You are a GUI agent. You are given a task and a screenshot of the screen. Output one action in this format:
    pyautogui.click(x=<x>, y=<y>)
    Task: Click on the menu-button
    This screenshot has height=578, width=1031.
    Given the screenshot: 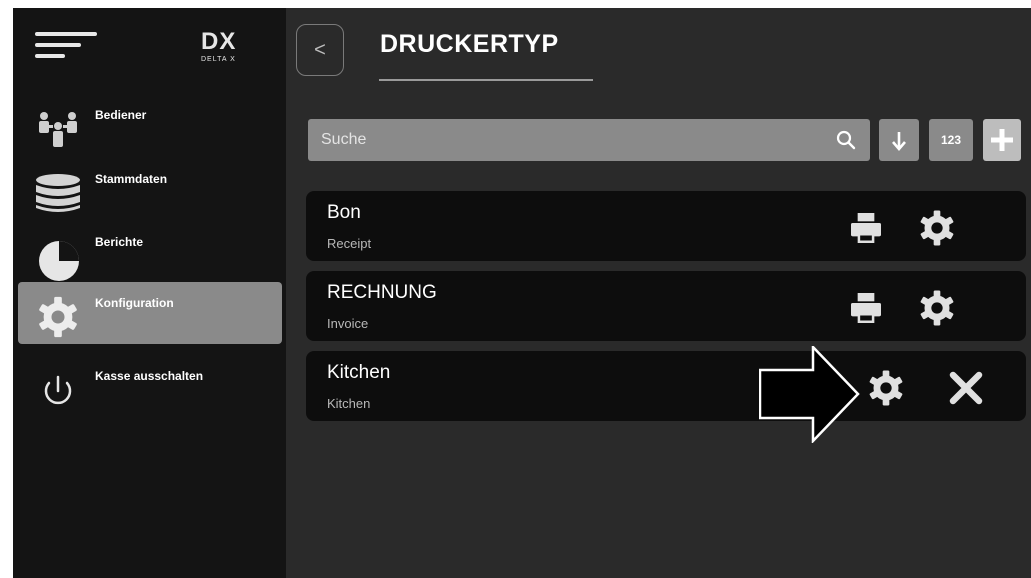 What is the action you would take?
    pyautogui.click(x=66, y=48)
    